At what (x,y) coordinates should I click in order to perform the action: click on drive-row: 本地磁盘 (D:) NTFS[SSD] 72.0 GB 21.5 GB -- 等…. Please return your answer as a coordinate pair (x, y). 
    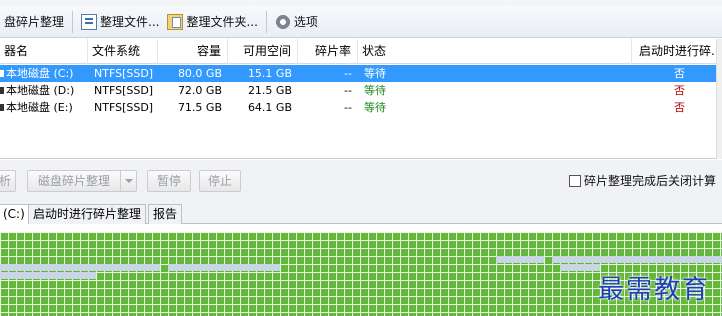
    Looking at the image, I should click on (361, 90).